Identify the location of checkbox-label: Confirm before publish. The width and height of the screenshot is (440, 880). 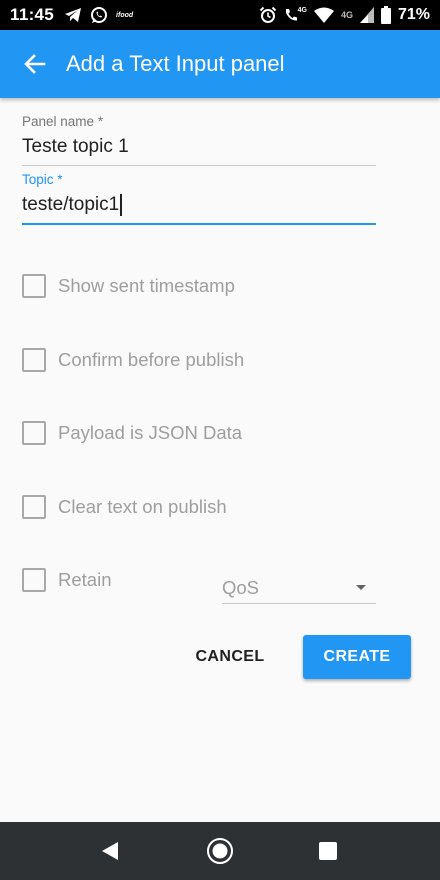
(151, 359).